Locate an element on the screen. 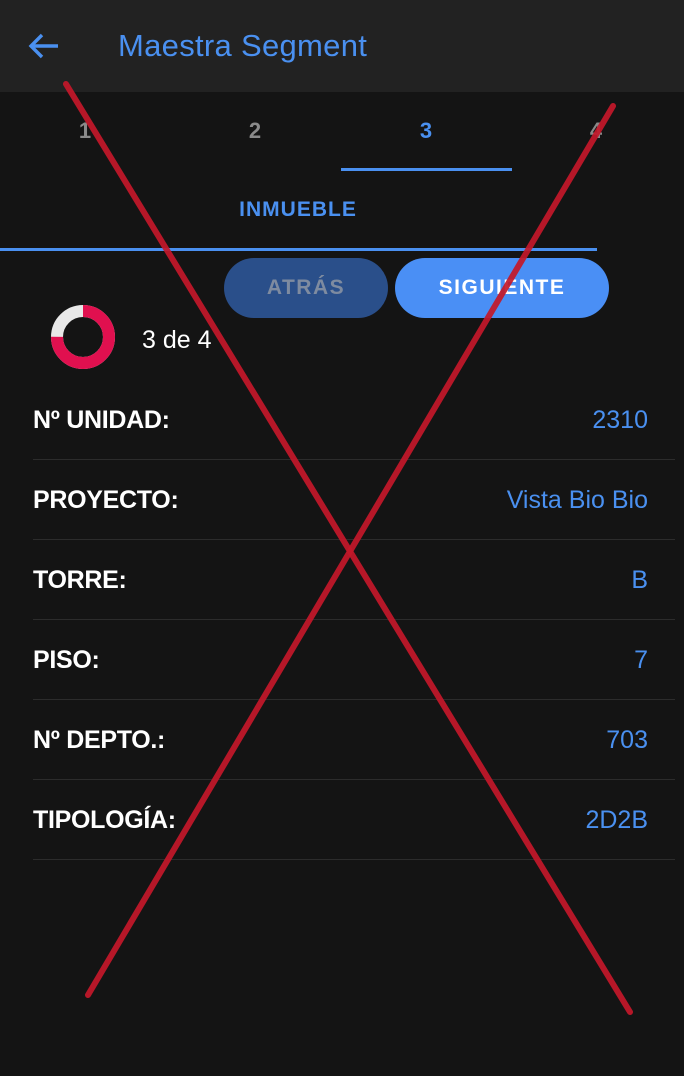  field-label: PROYECTO: is located at coordinates (106, 500).